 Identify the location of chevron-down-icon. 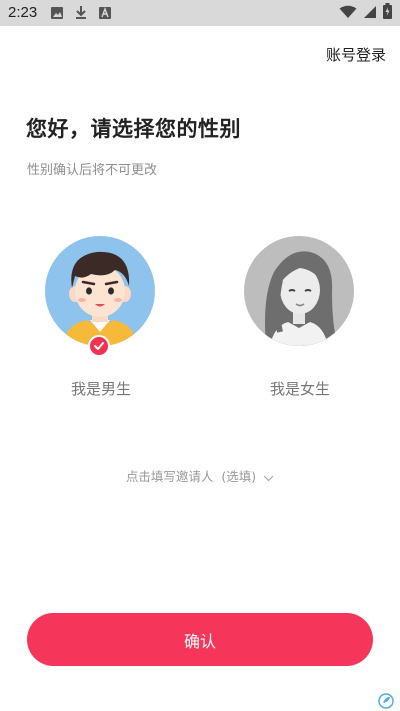
(268, 477).